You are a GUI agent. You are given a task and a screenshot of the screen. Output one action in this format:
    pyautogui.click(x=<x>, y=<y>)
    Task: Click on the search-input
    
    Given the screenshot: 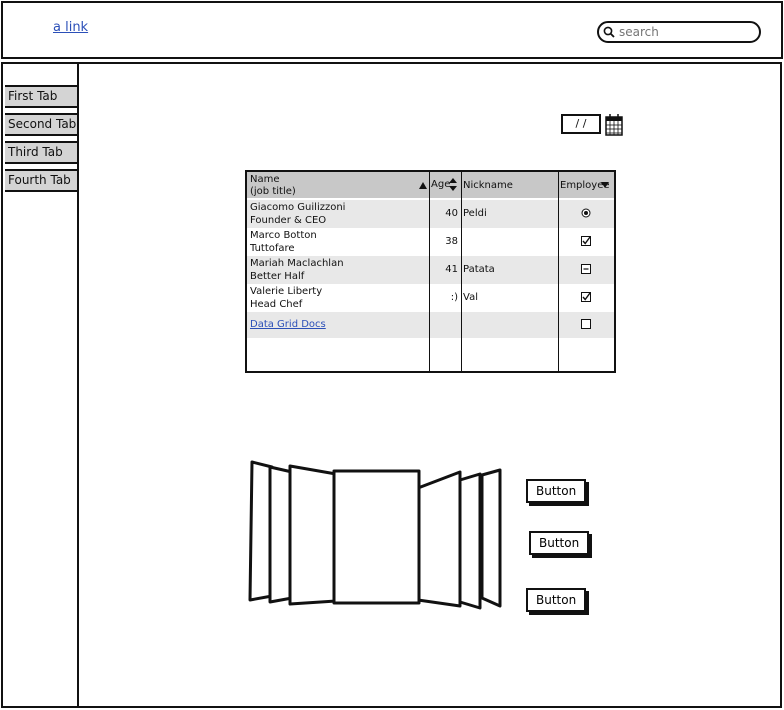 What is the action you would take?
    pyautogui.click(x=684, y=32)
    